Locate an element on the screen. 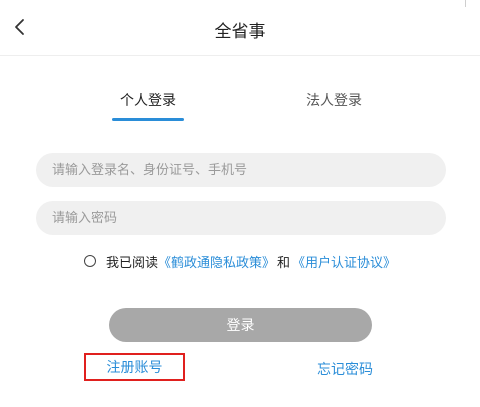 This screenshot has width=480, height=407. agreement-radio is located at coordinates (89, 261).